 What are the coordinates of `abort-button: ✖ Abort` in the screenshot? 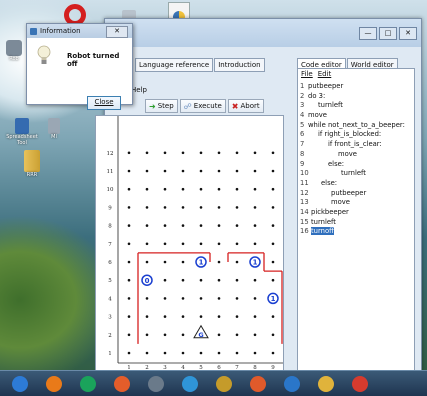 It's located at (245, 106).